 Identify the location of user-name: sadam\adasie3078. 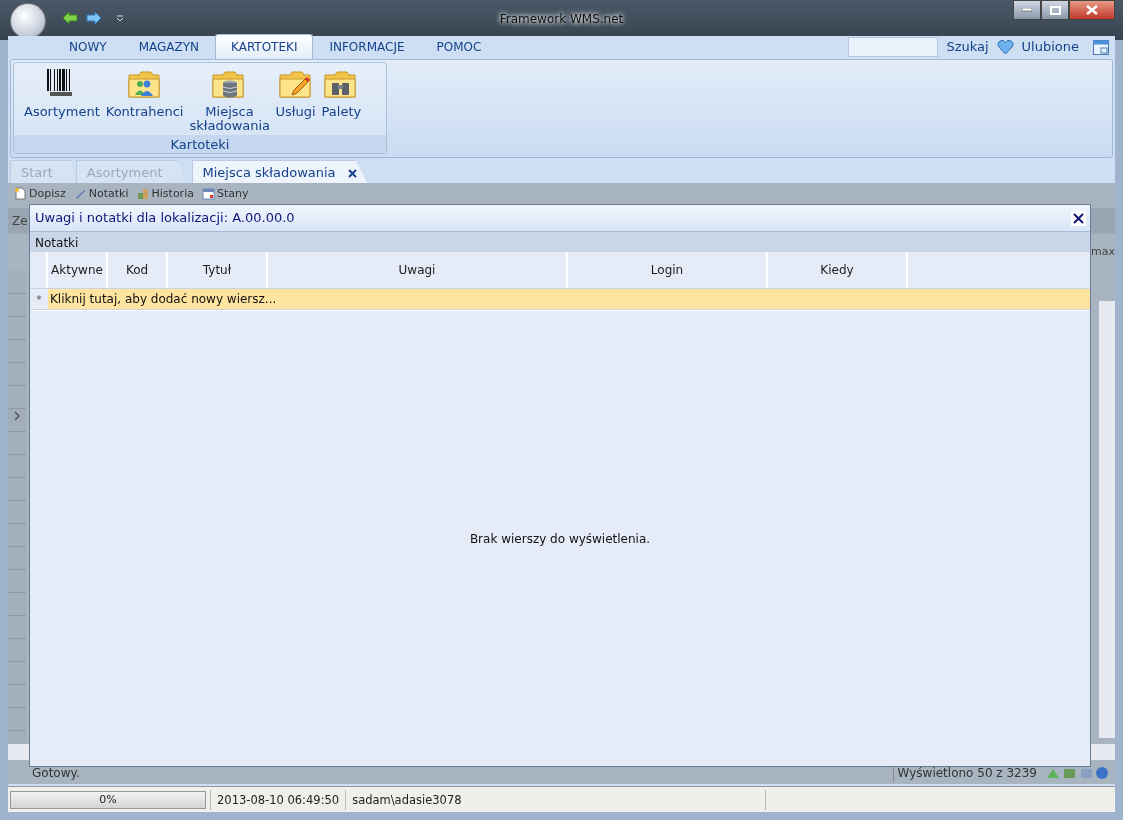
(555, 799).